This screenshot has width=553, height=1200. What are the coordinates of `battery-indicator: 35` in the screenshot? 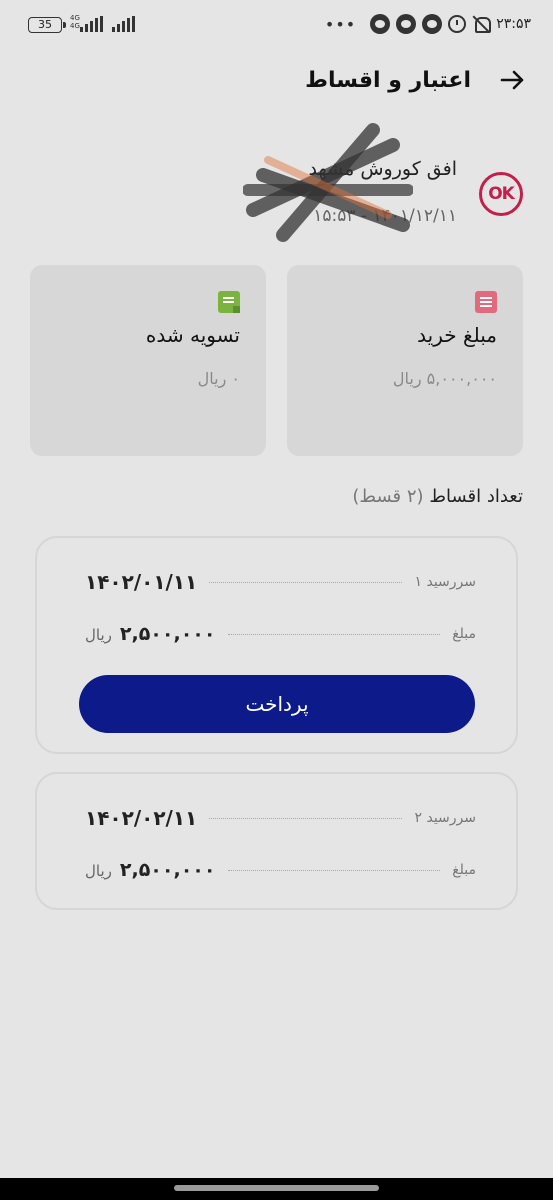 It's located at (47, 25).